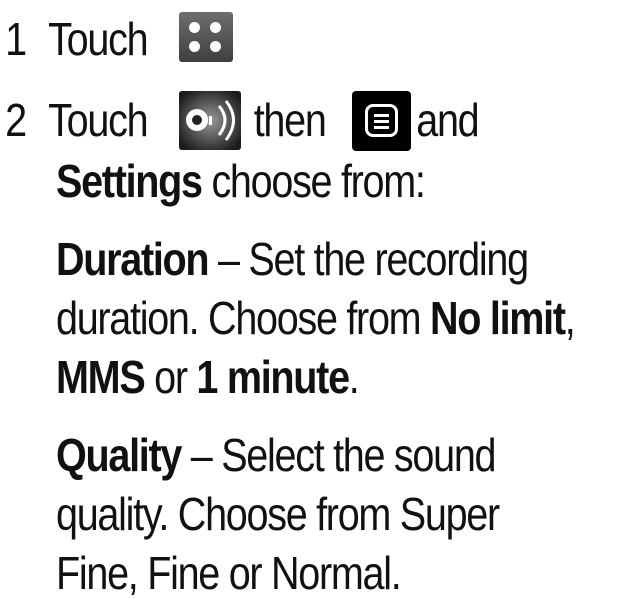  What do you see at coordinates (354, 377) in the screenshot?
I see `duration-period: .` at bounding box center [354, 377].